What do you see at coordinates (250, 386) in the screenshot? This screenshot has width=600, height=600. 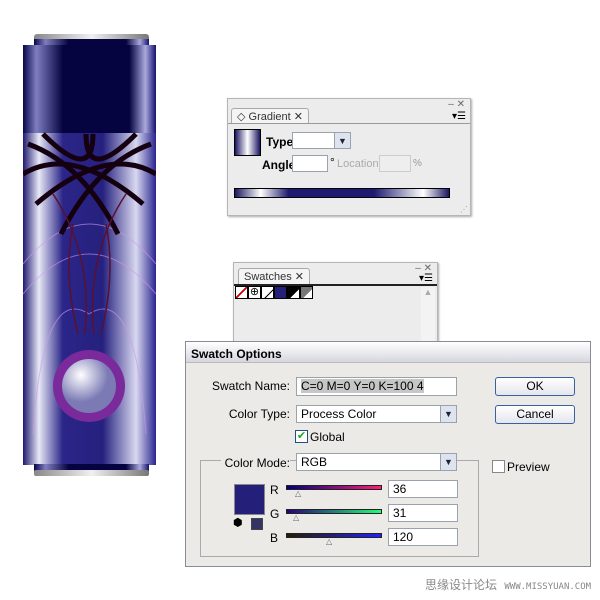 I see `swatch-name-label: Swatch Name:` at bounding box center [250, 386].